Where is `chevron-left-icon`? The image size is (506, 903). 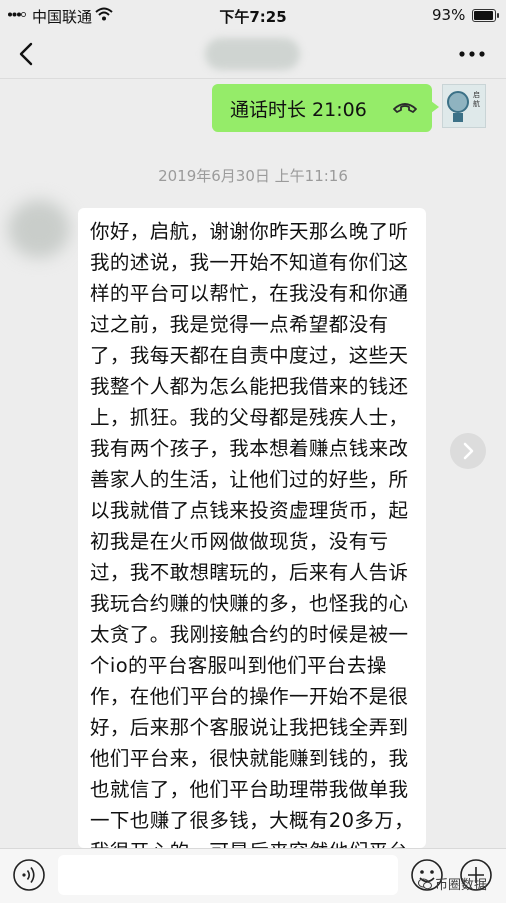 chevron-left-icon is located at coordinates (27, 54).